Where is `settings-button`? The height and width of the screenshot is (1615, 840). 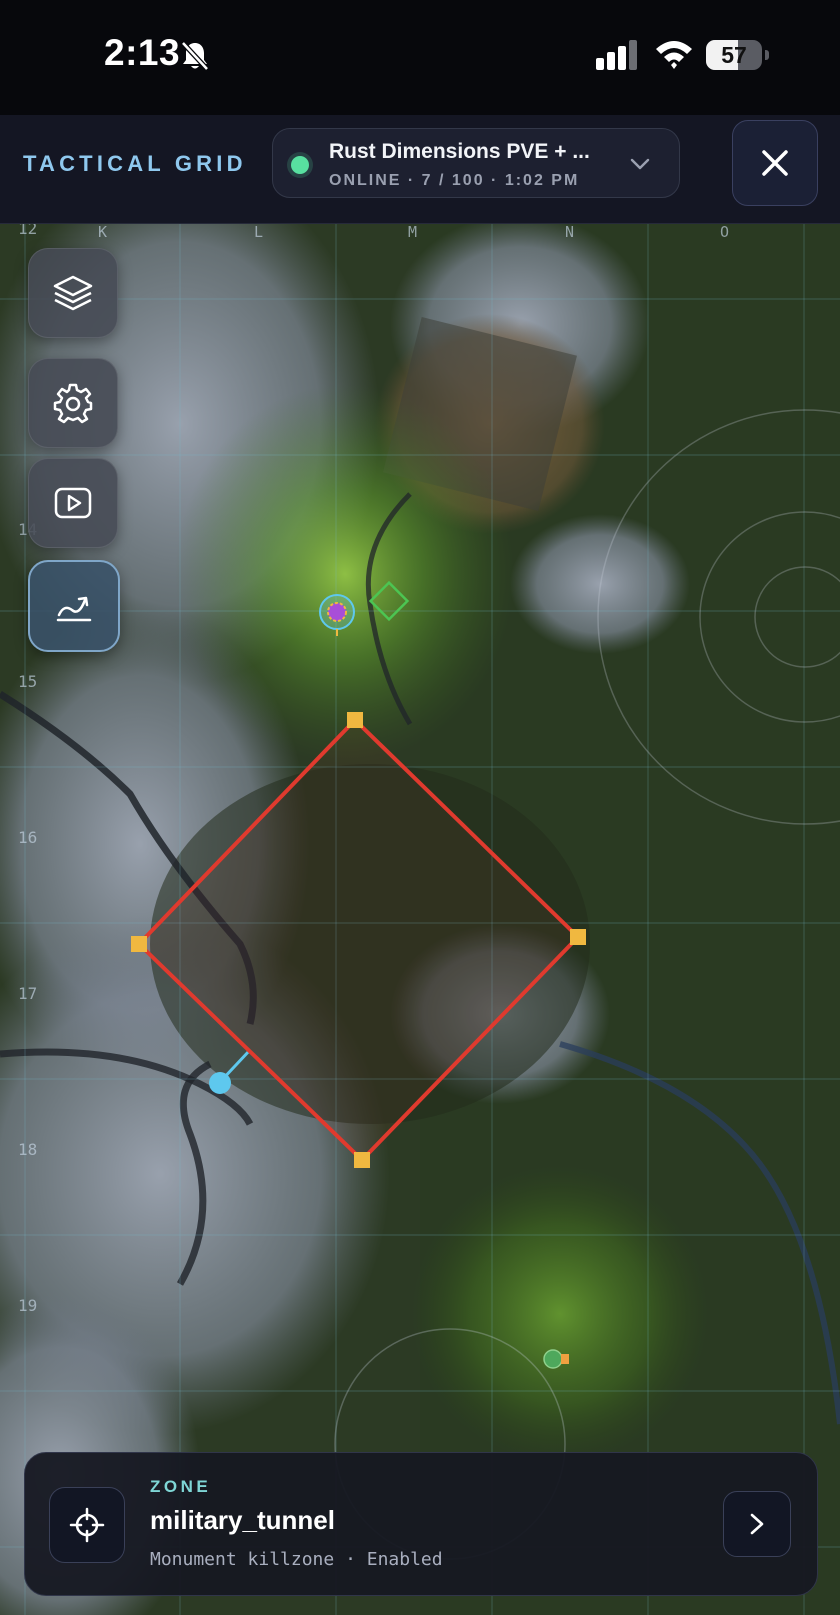 settings-button is located at coordinates (73, 403).